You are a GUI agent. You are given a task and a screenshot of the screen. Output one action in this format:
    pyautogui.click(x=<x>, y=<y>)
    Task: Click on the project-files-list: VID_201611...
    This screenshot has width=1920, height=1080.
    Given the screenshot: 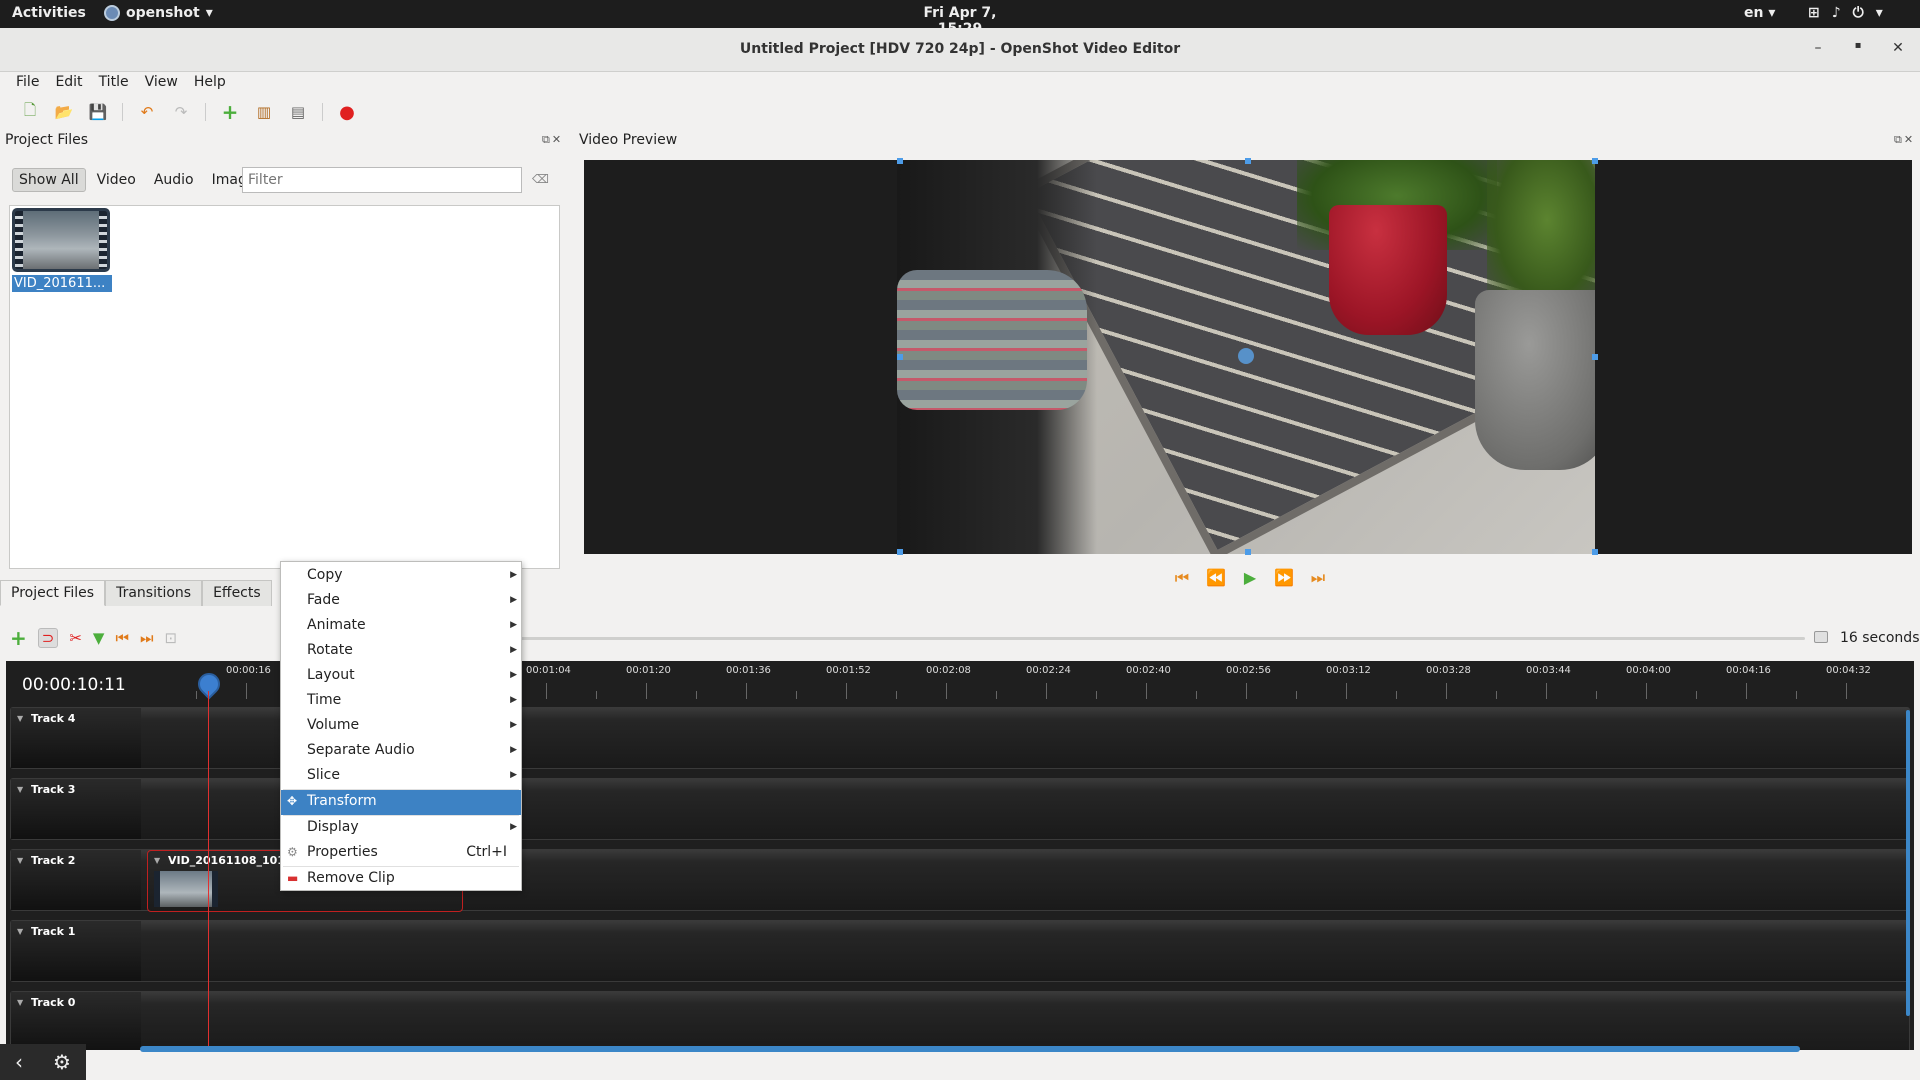 What is the action you would take?
    pyautogui.click(x=284, y=387)
    